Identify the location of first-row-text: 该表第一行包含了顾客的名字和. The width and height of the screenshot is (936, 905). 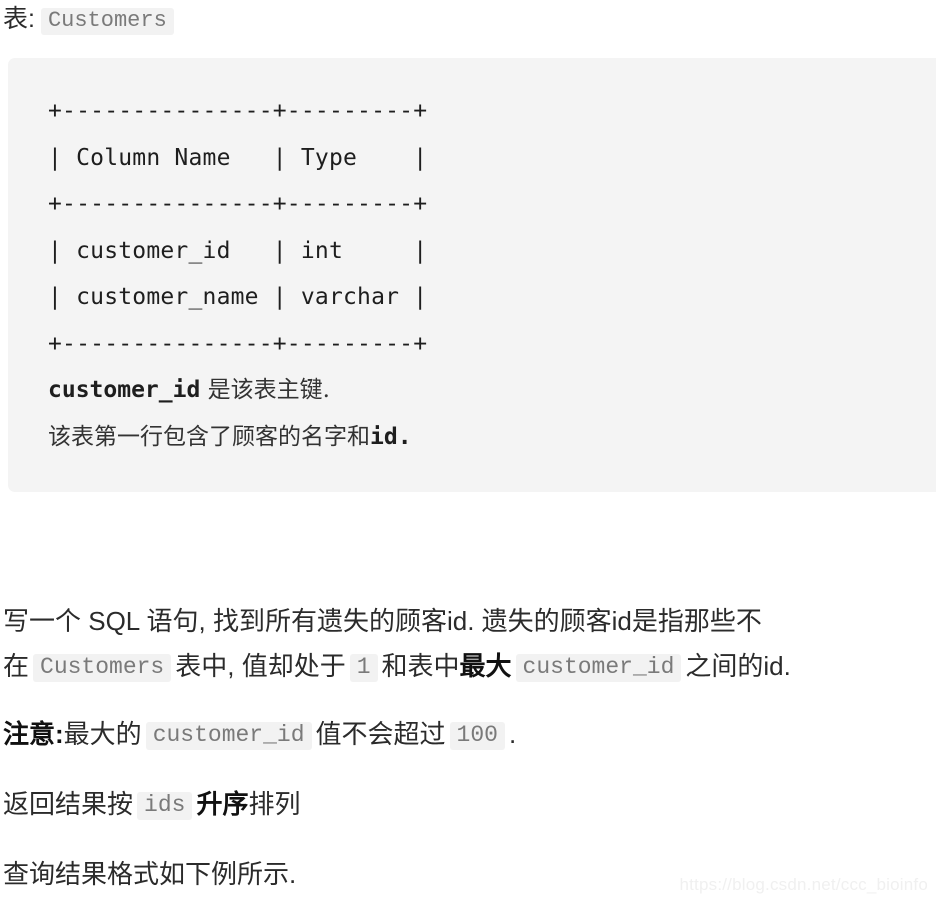
(209, 436).